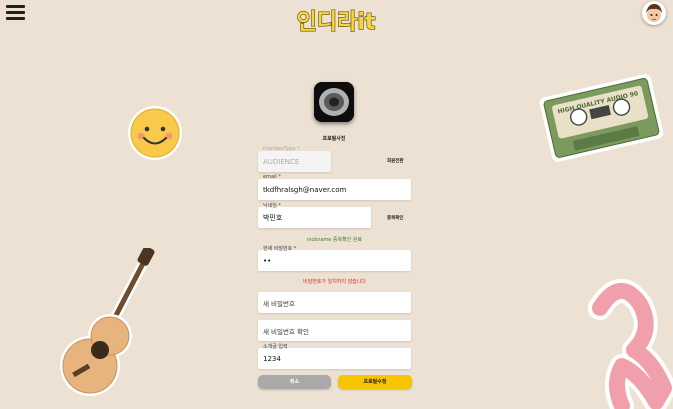 The image size is (673, 409). Describe the element at coordinates (334, 356) in the screenshot. I see `intro-field: 소개글 입력 1234` at that location.